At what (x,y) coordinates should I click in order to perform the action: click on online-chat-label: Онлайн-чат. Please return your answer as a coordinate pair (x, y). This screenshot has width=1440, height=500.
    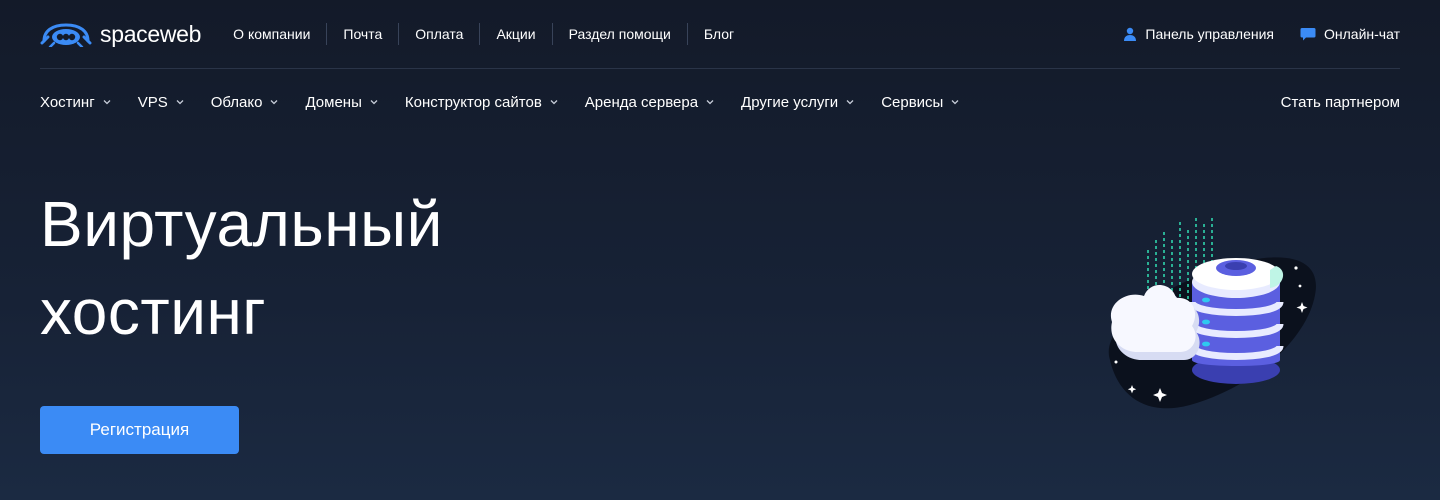
    Looking at the image, I should click on (1362, 34).